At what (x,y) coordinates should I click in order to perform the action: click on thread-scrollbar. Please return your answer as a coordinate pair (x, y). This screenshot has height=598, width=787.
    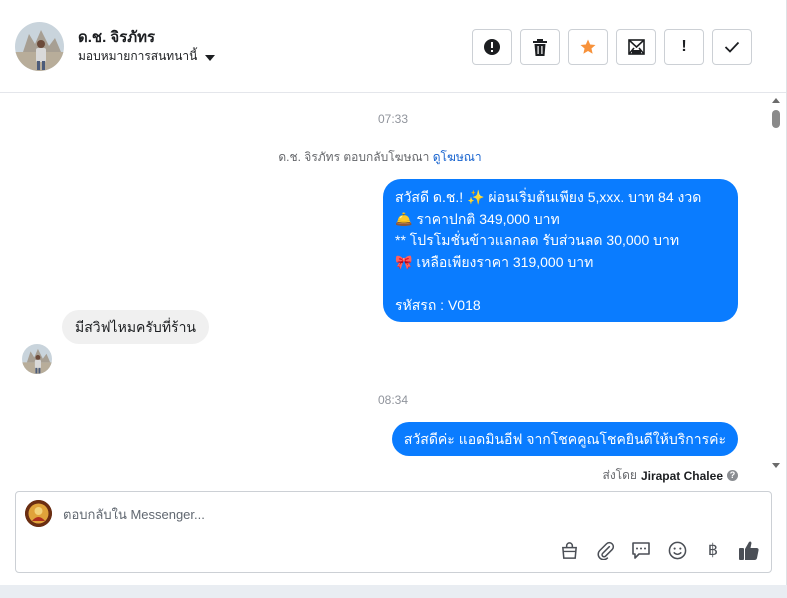
    Looking at the image, I should click on (776, 286).